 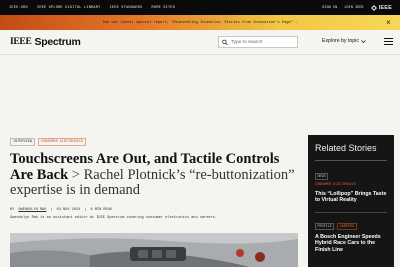 I want to click on utility-link-standards: IEEE STANDARDS, so click(x=126, y=8).